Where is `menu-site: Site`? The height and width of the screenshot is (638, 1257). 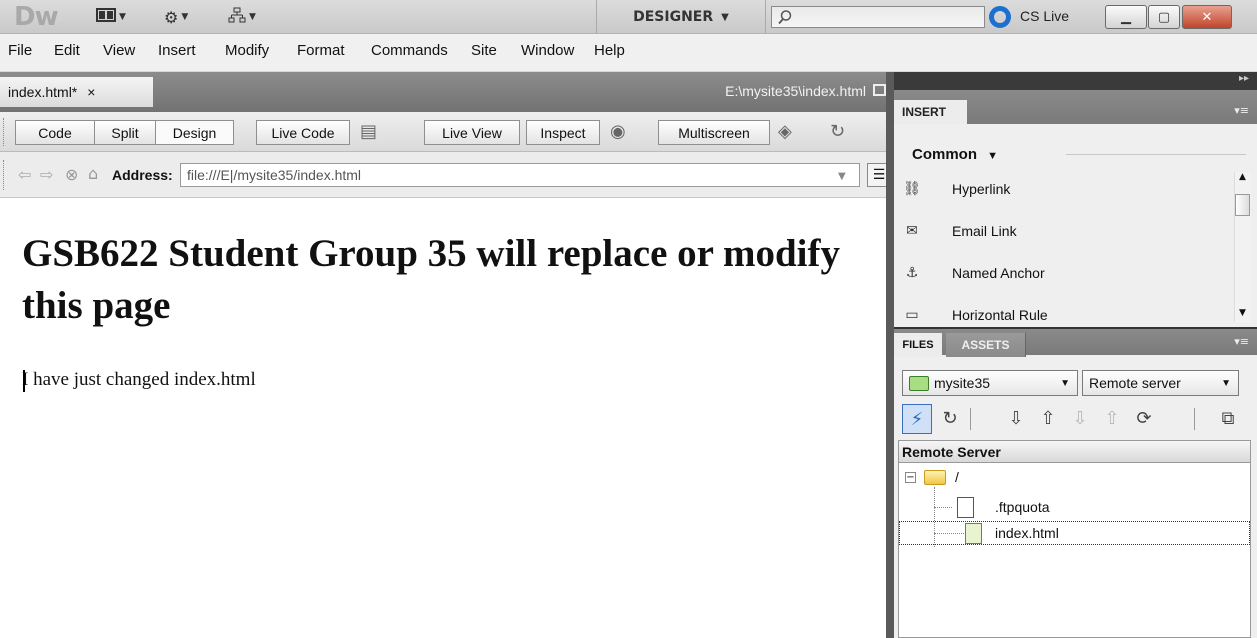 menu-site: Site is located at coordinates (484, 50).